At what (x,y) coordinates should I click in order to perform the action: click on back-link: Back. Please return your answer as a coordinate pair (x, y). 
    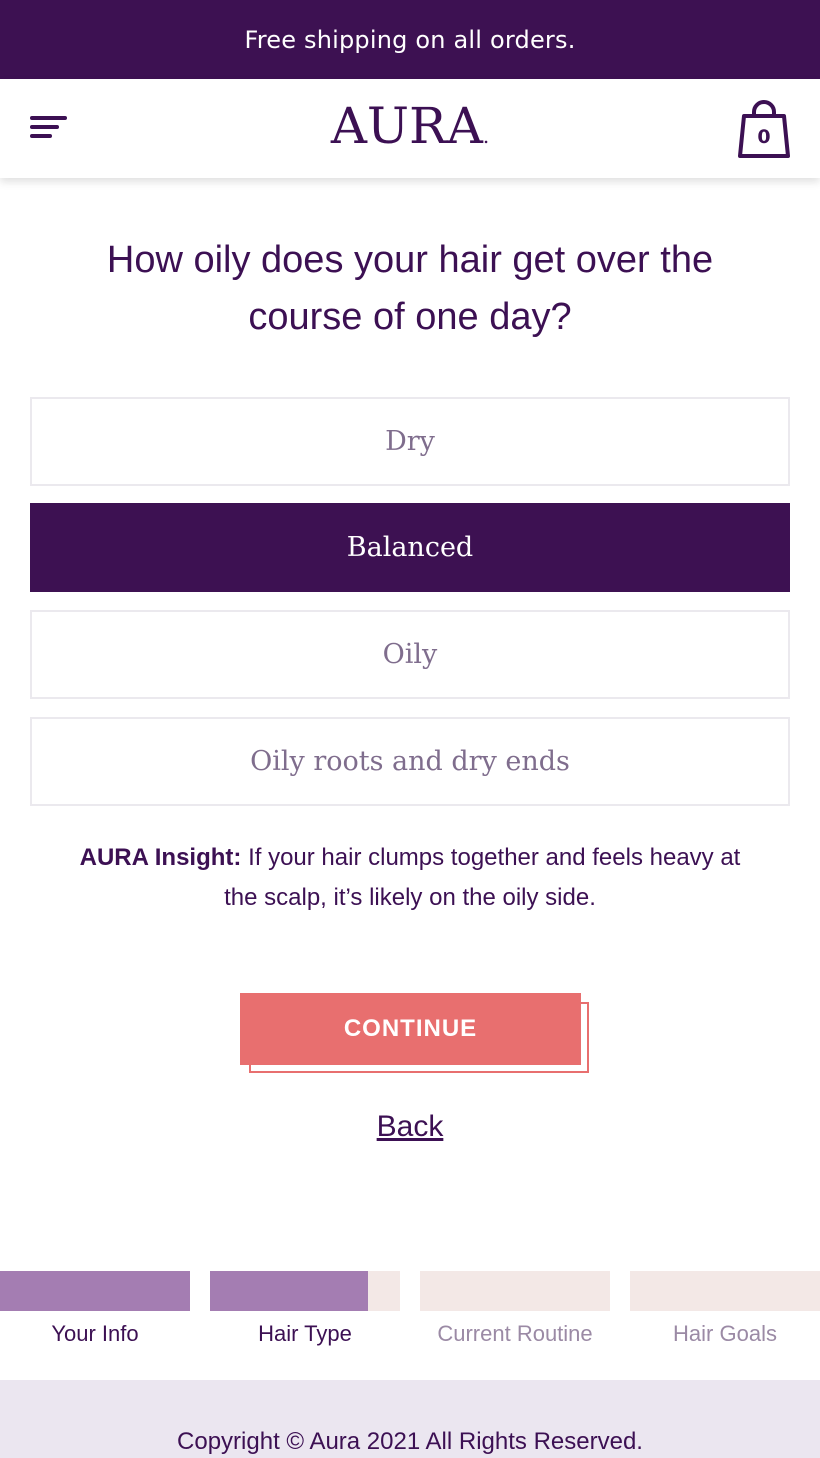
    Looking at the image, I should click on (410, 1127).